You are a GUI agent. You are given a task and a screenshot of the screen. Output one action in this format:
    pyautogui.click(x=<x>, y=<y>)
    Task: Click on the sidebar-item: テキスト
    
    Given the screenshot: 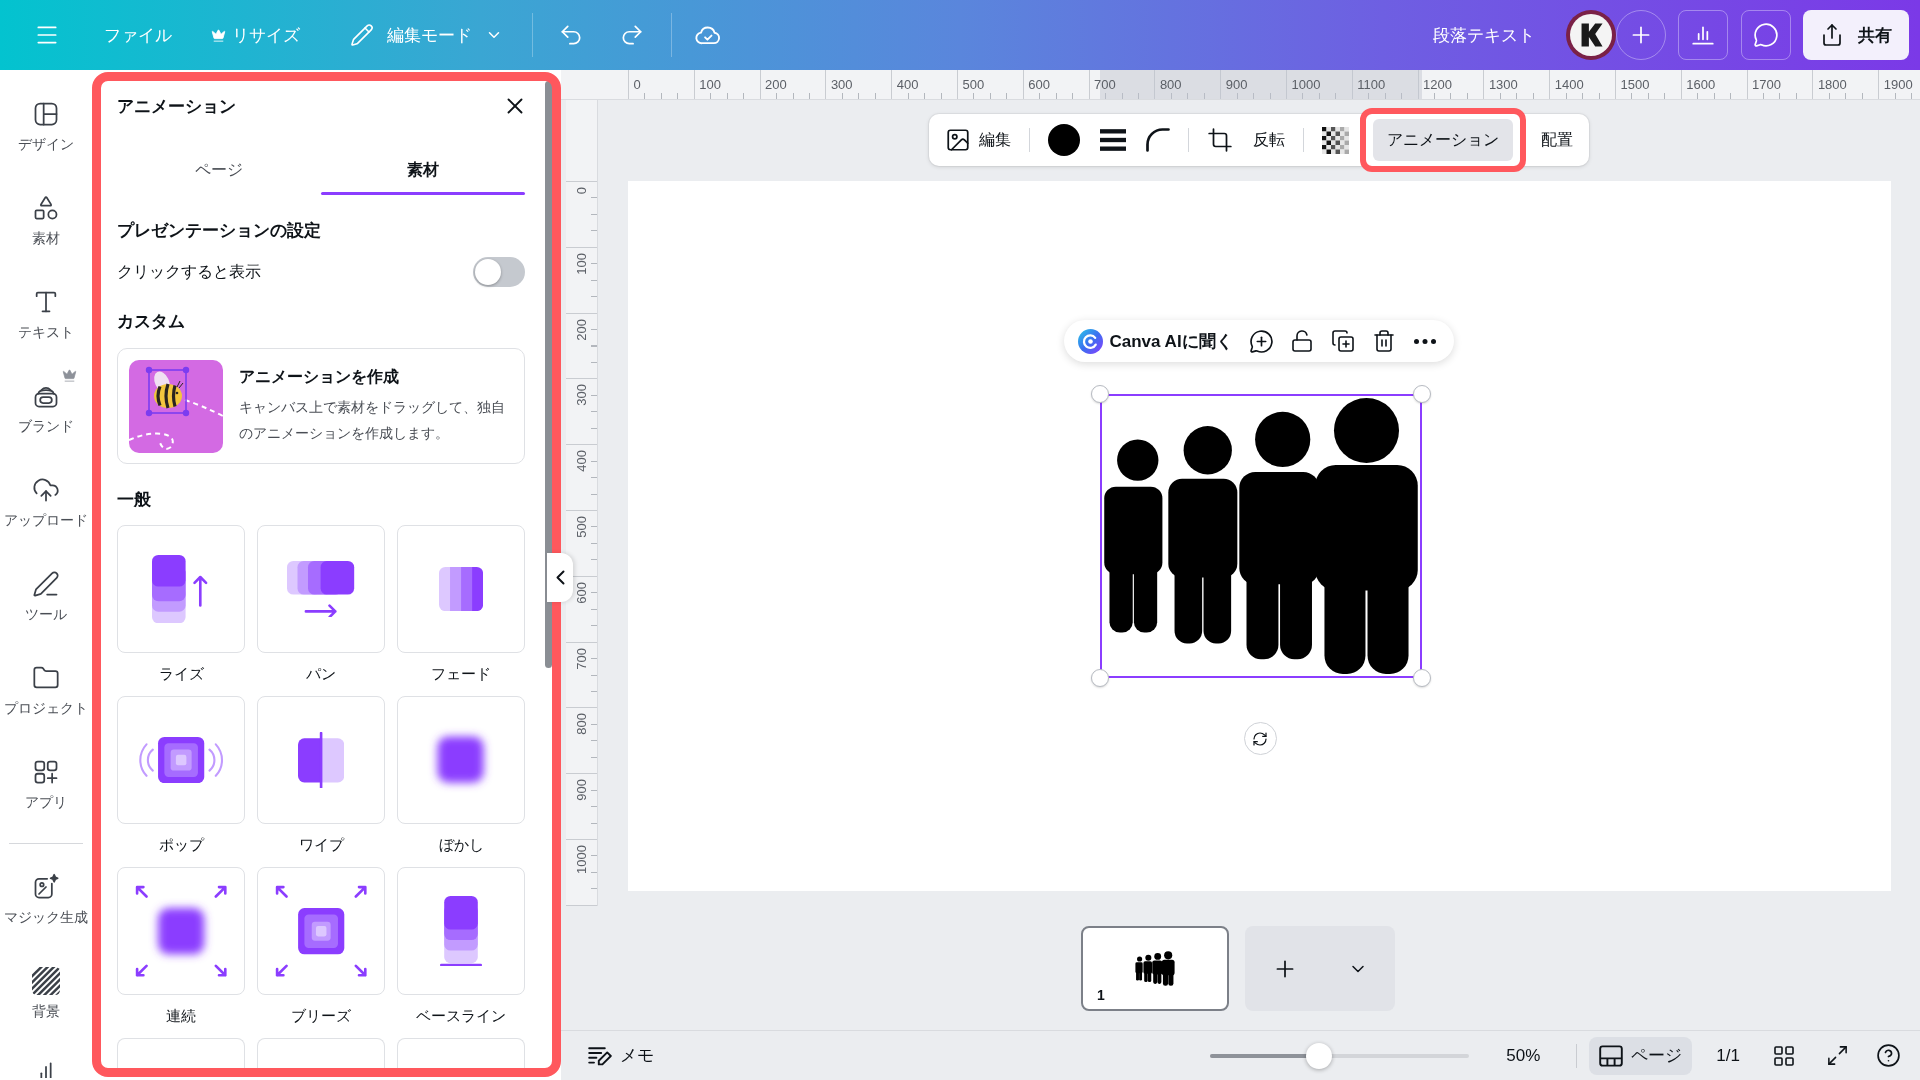 What is the action you would take?
    pyautogui.click(x=46, y=321)
    